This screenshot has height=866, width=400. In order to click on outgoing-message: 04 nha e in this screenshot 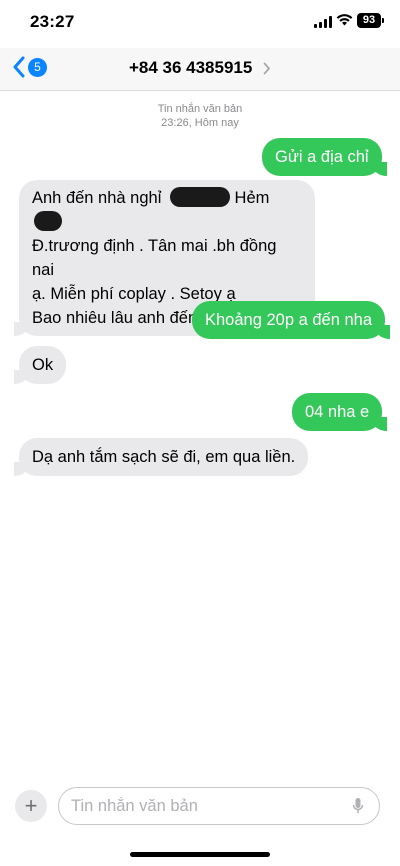, I will do `click(340, 412)`.